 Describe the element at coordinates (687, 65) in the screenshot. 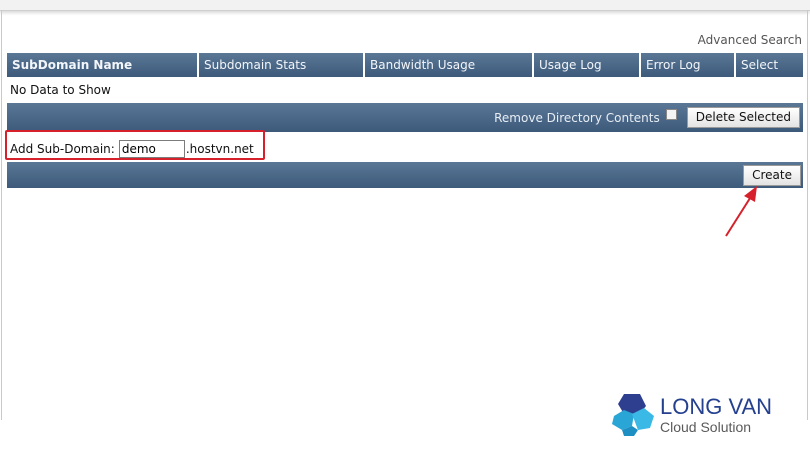

I see `column-error-log: Error Log` at that location.